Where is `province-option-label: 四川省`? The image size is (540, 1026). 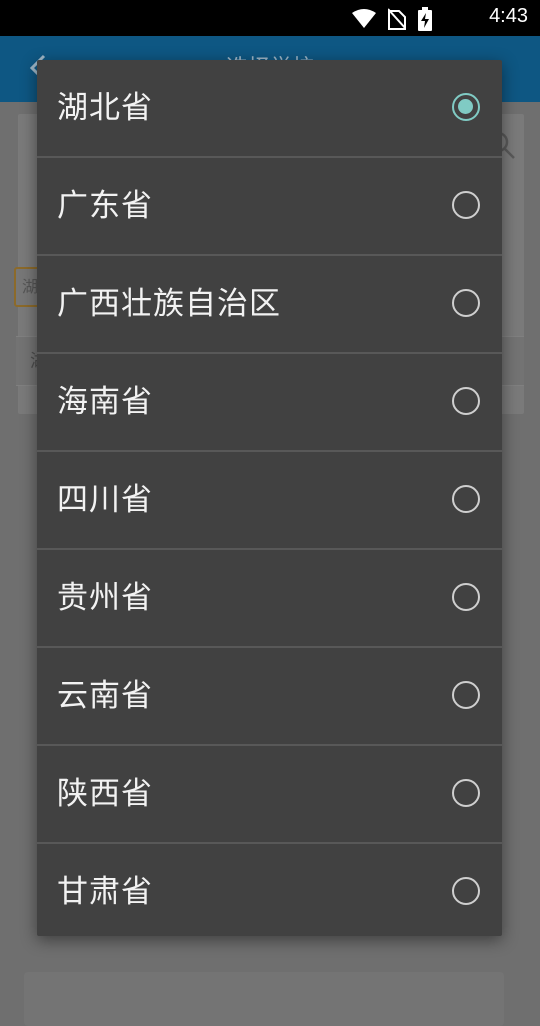 province-option-label: 四川省 is located at coordinates (105, 500).